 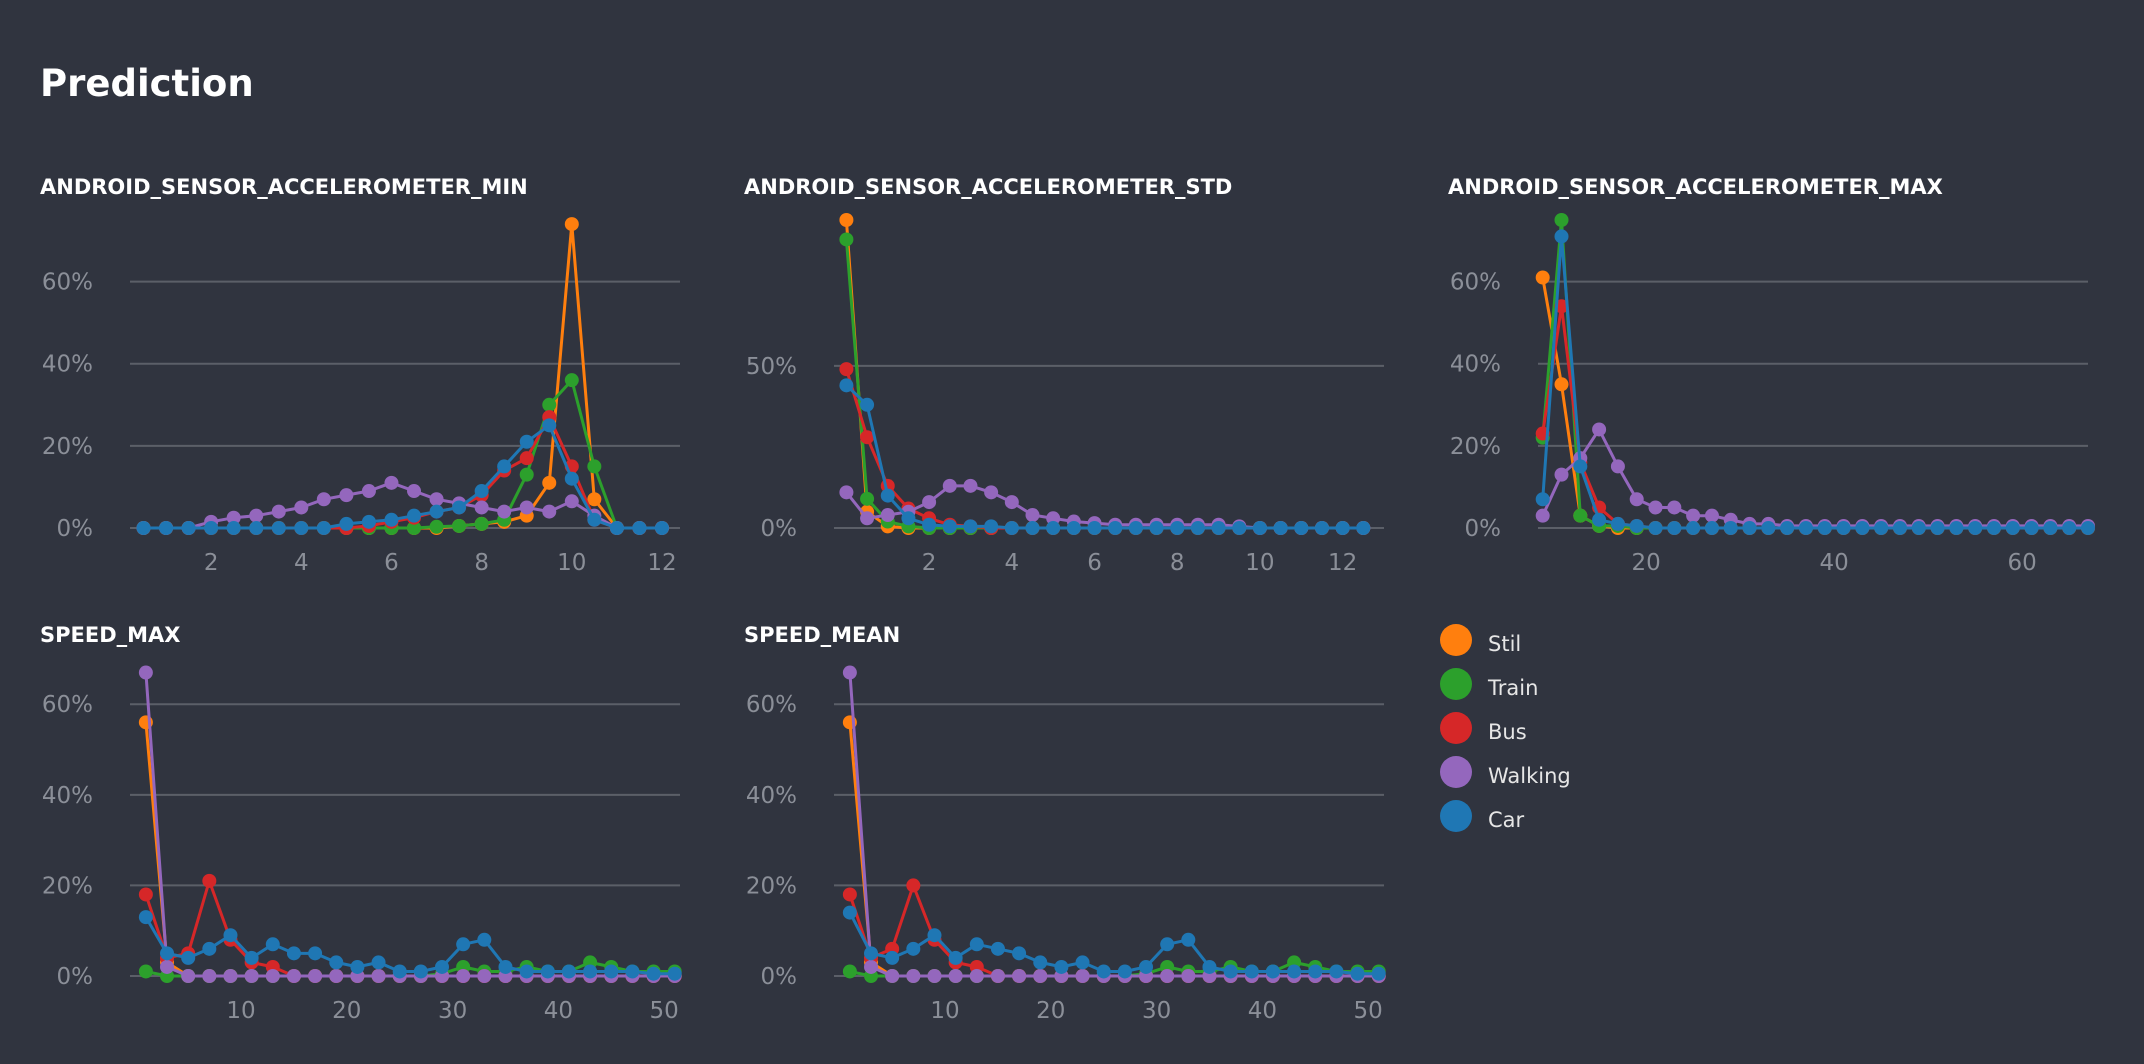 What do you see at coordinates (1367, 1011) in the screenshot?
I see `x-tick-label: 50` at bounding box center [1367, 1011].